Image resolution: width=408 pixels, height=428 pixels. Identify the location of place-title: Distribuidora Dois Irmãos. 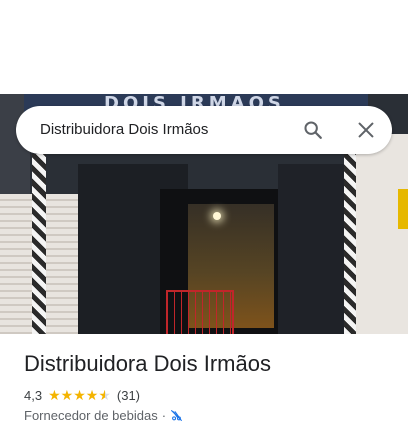
(147, 363).